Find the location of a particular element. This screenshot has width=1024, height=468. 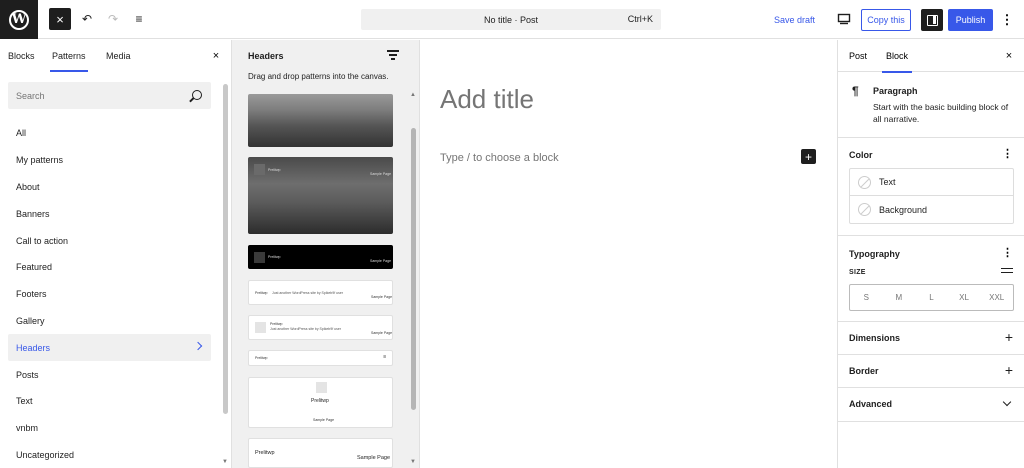

default-block-appender: Type / to choose a block is located at coordinates (499, 158).